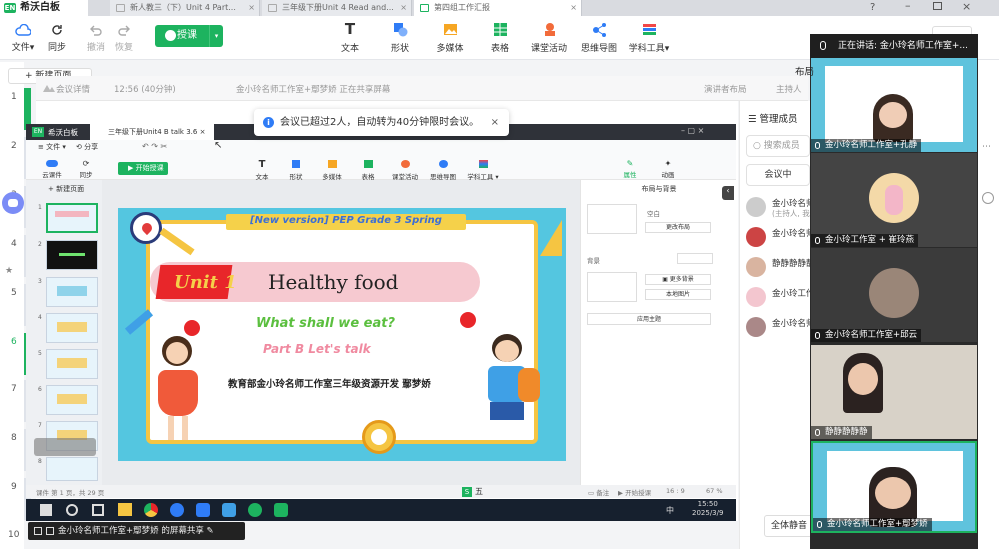 This screenshot has width=999, height=549. I want to click on browser-tab-active: 第四组工作汇报 ×, so click(498, 8).